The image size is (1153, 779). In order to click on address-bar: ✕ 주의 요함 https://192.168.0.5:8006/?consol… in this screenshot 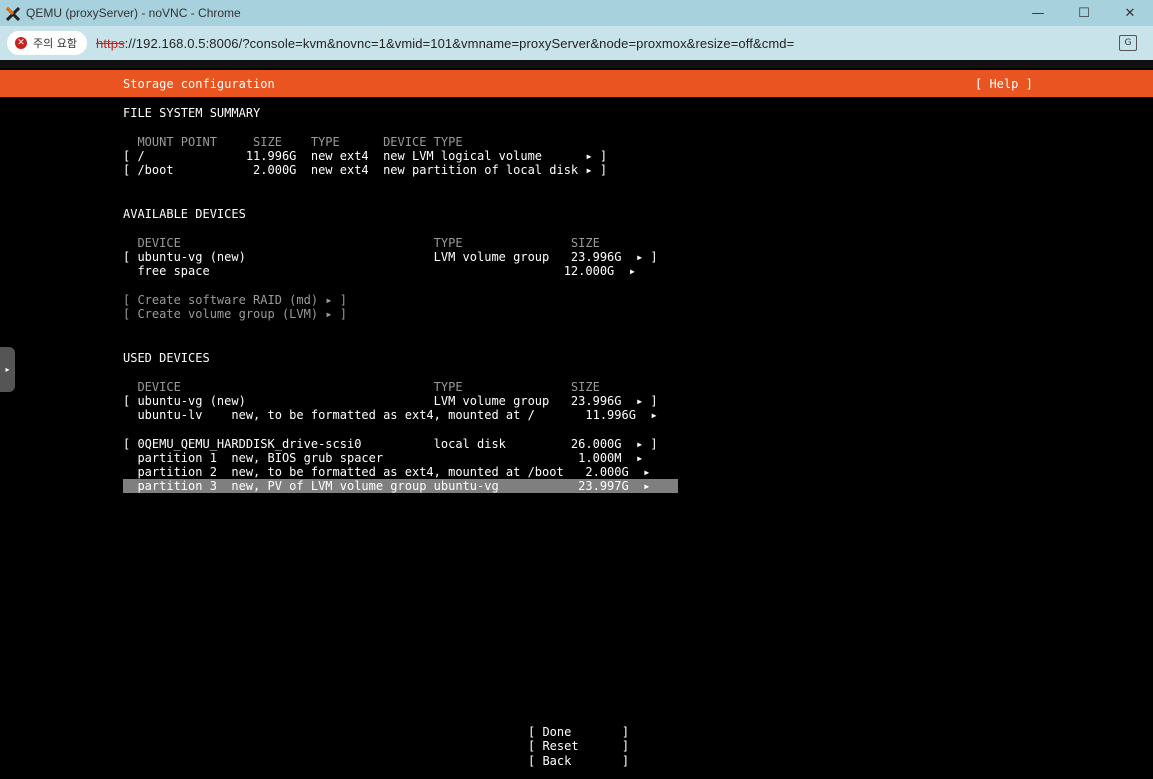, I will do `click(576, 43)`.